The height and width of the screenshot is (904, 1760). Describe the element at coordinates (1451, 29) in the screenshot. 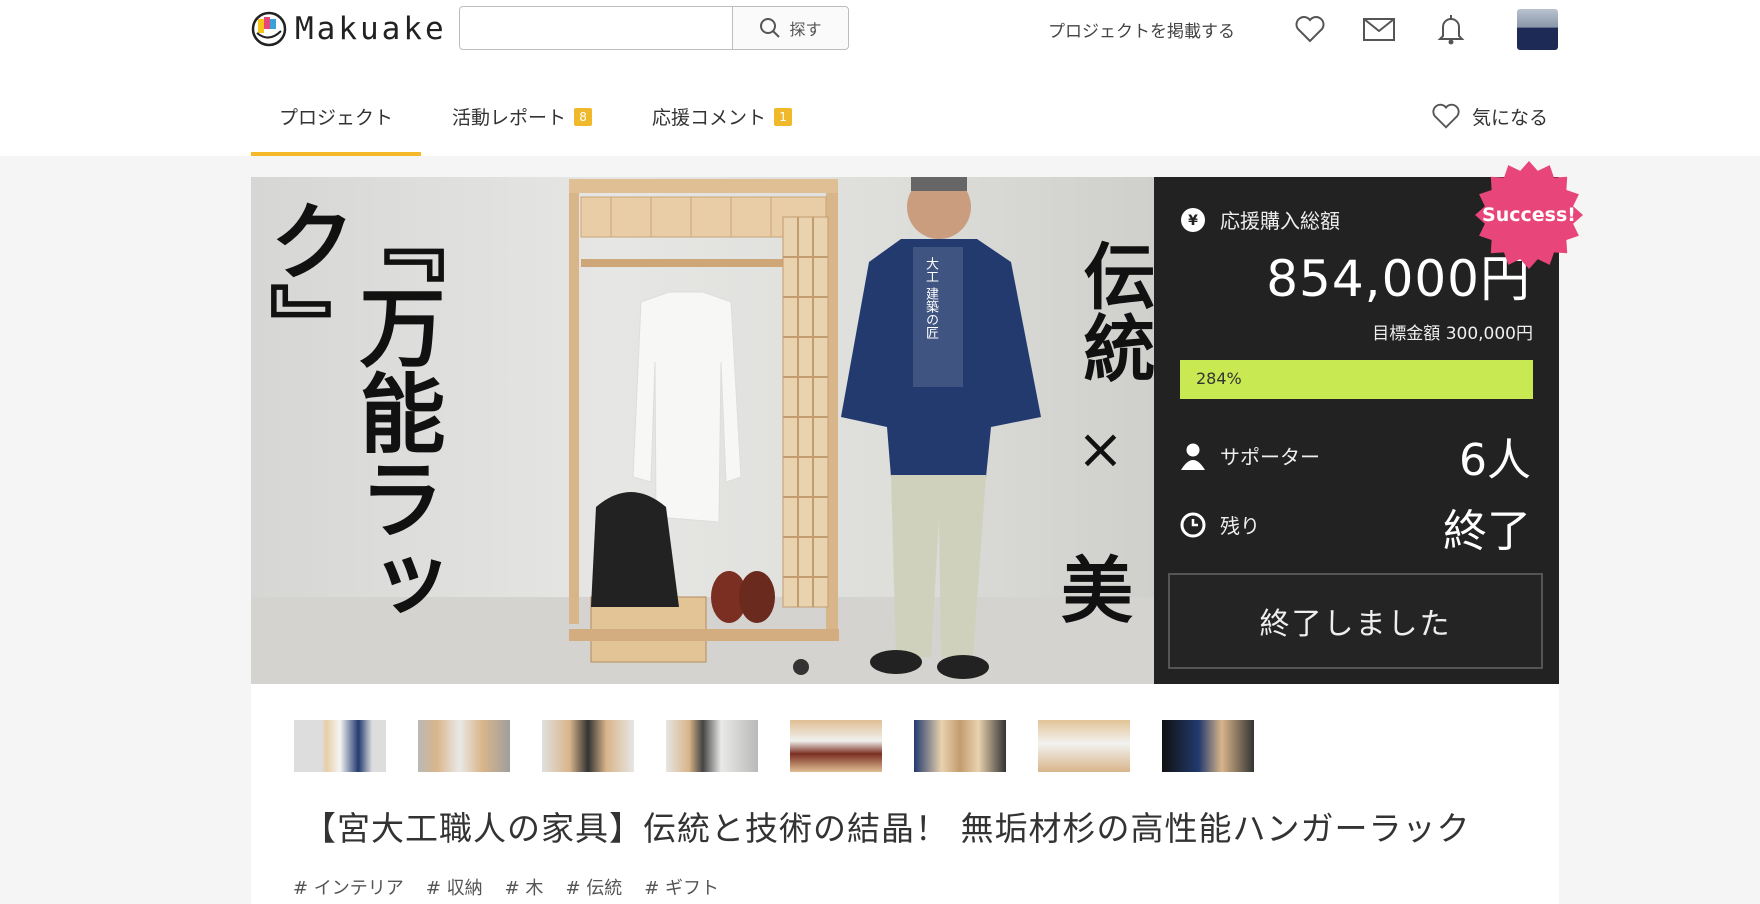

I see `bell-icon` at that location.